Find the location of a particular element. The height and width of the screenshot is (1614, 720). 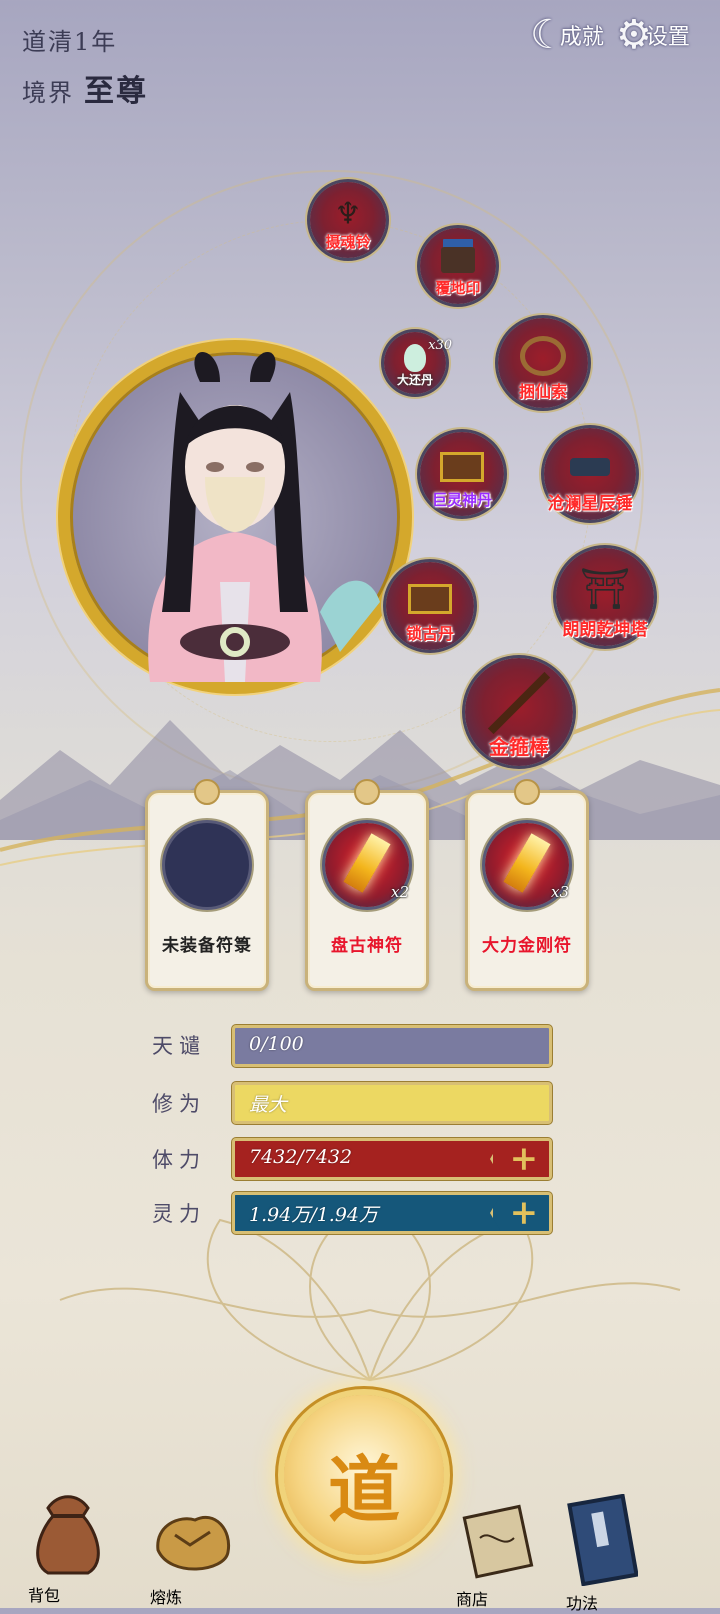

equipment-slot: x30 大还丹 is located at coordinates (418, 363).